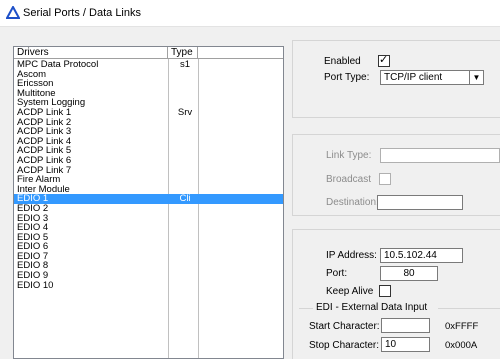  What do you see at coordinates (148, 257) in the screenshot?
I see `list-item: EDIO 7` at bounding box center [148, 257].